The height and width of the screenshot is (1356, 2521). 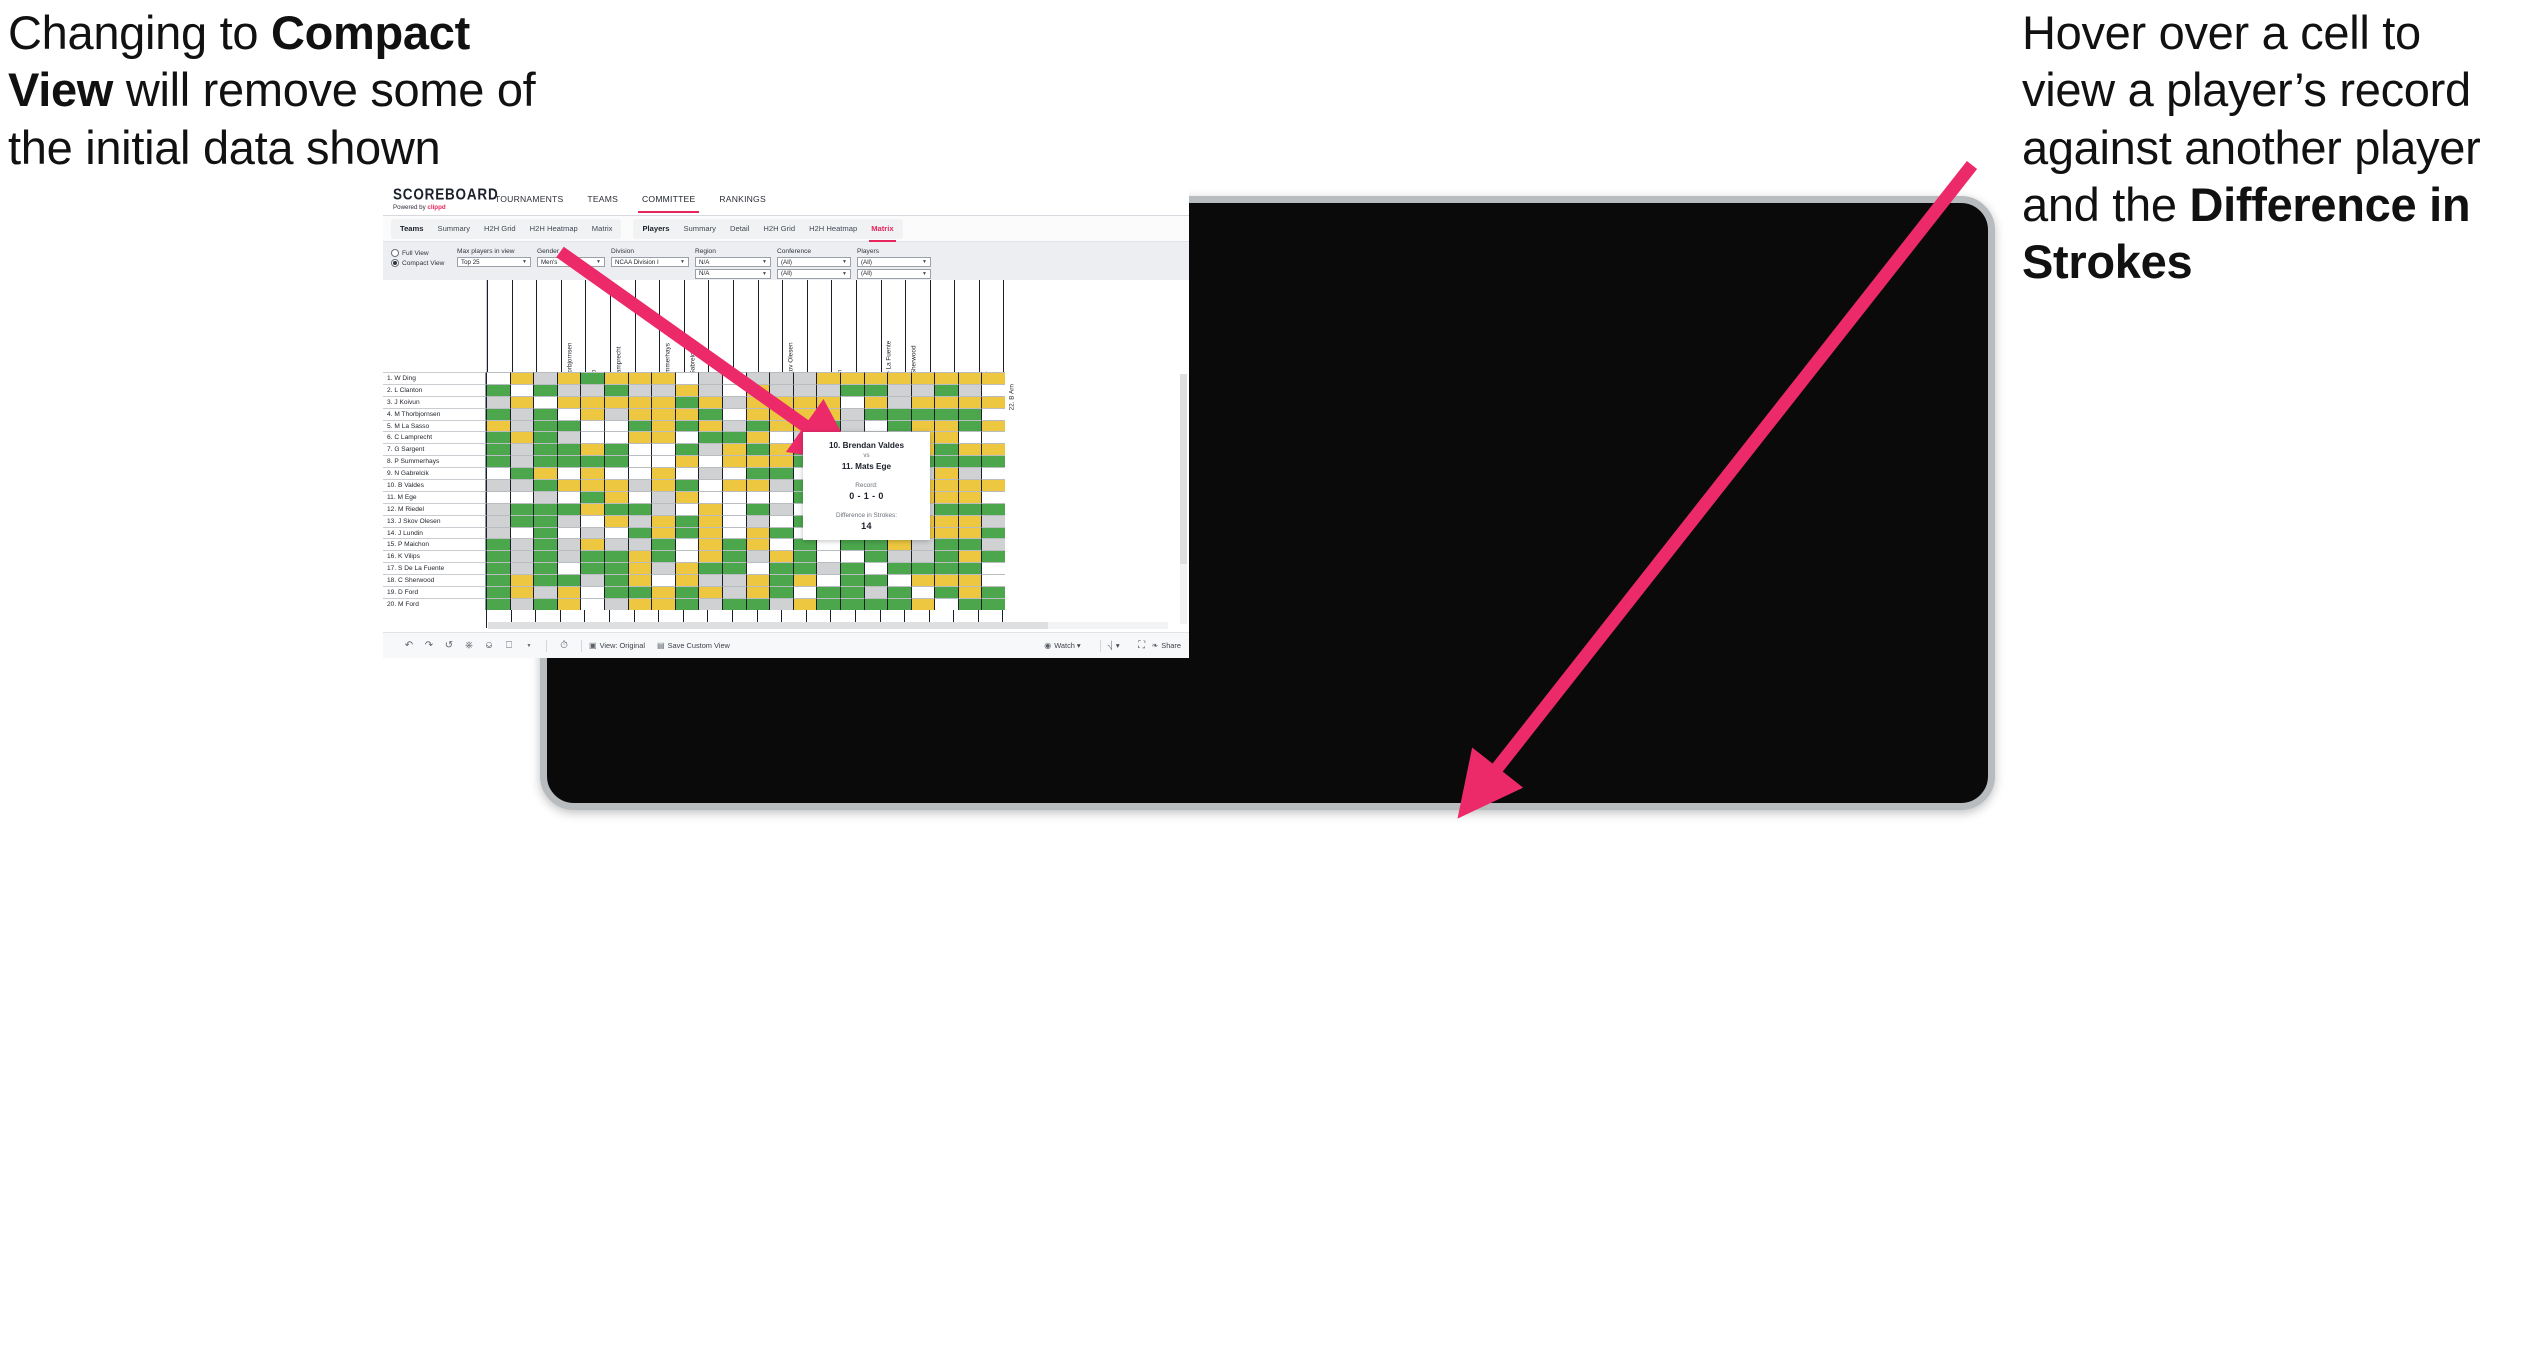 I want to click on matrix-row-label: 12. M Riedel, so click(x=434, y=508).